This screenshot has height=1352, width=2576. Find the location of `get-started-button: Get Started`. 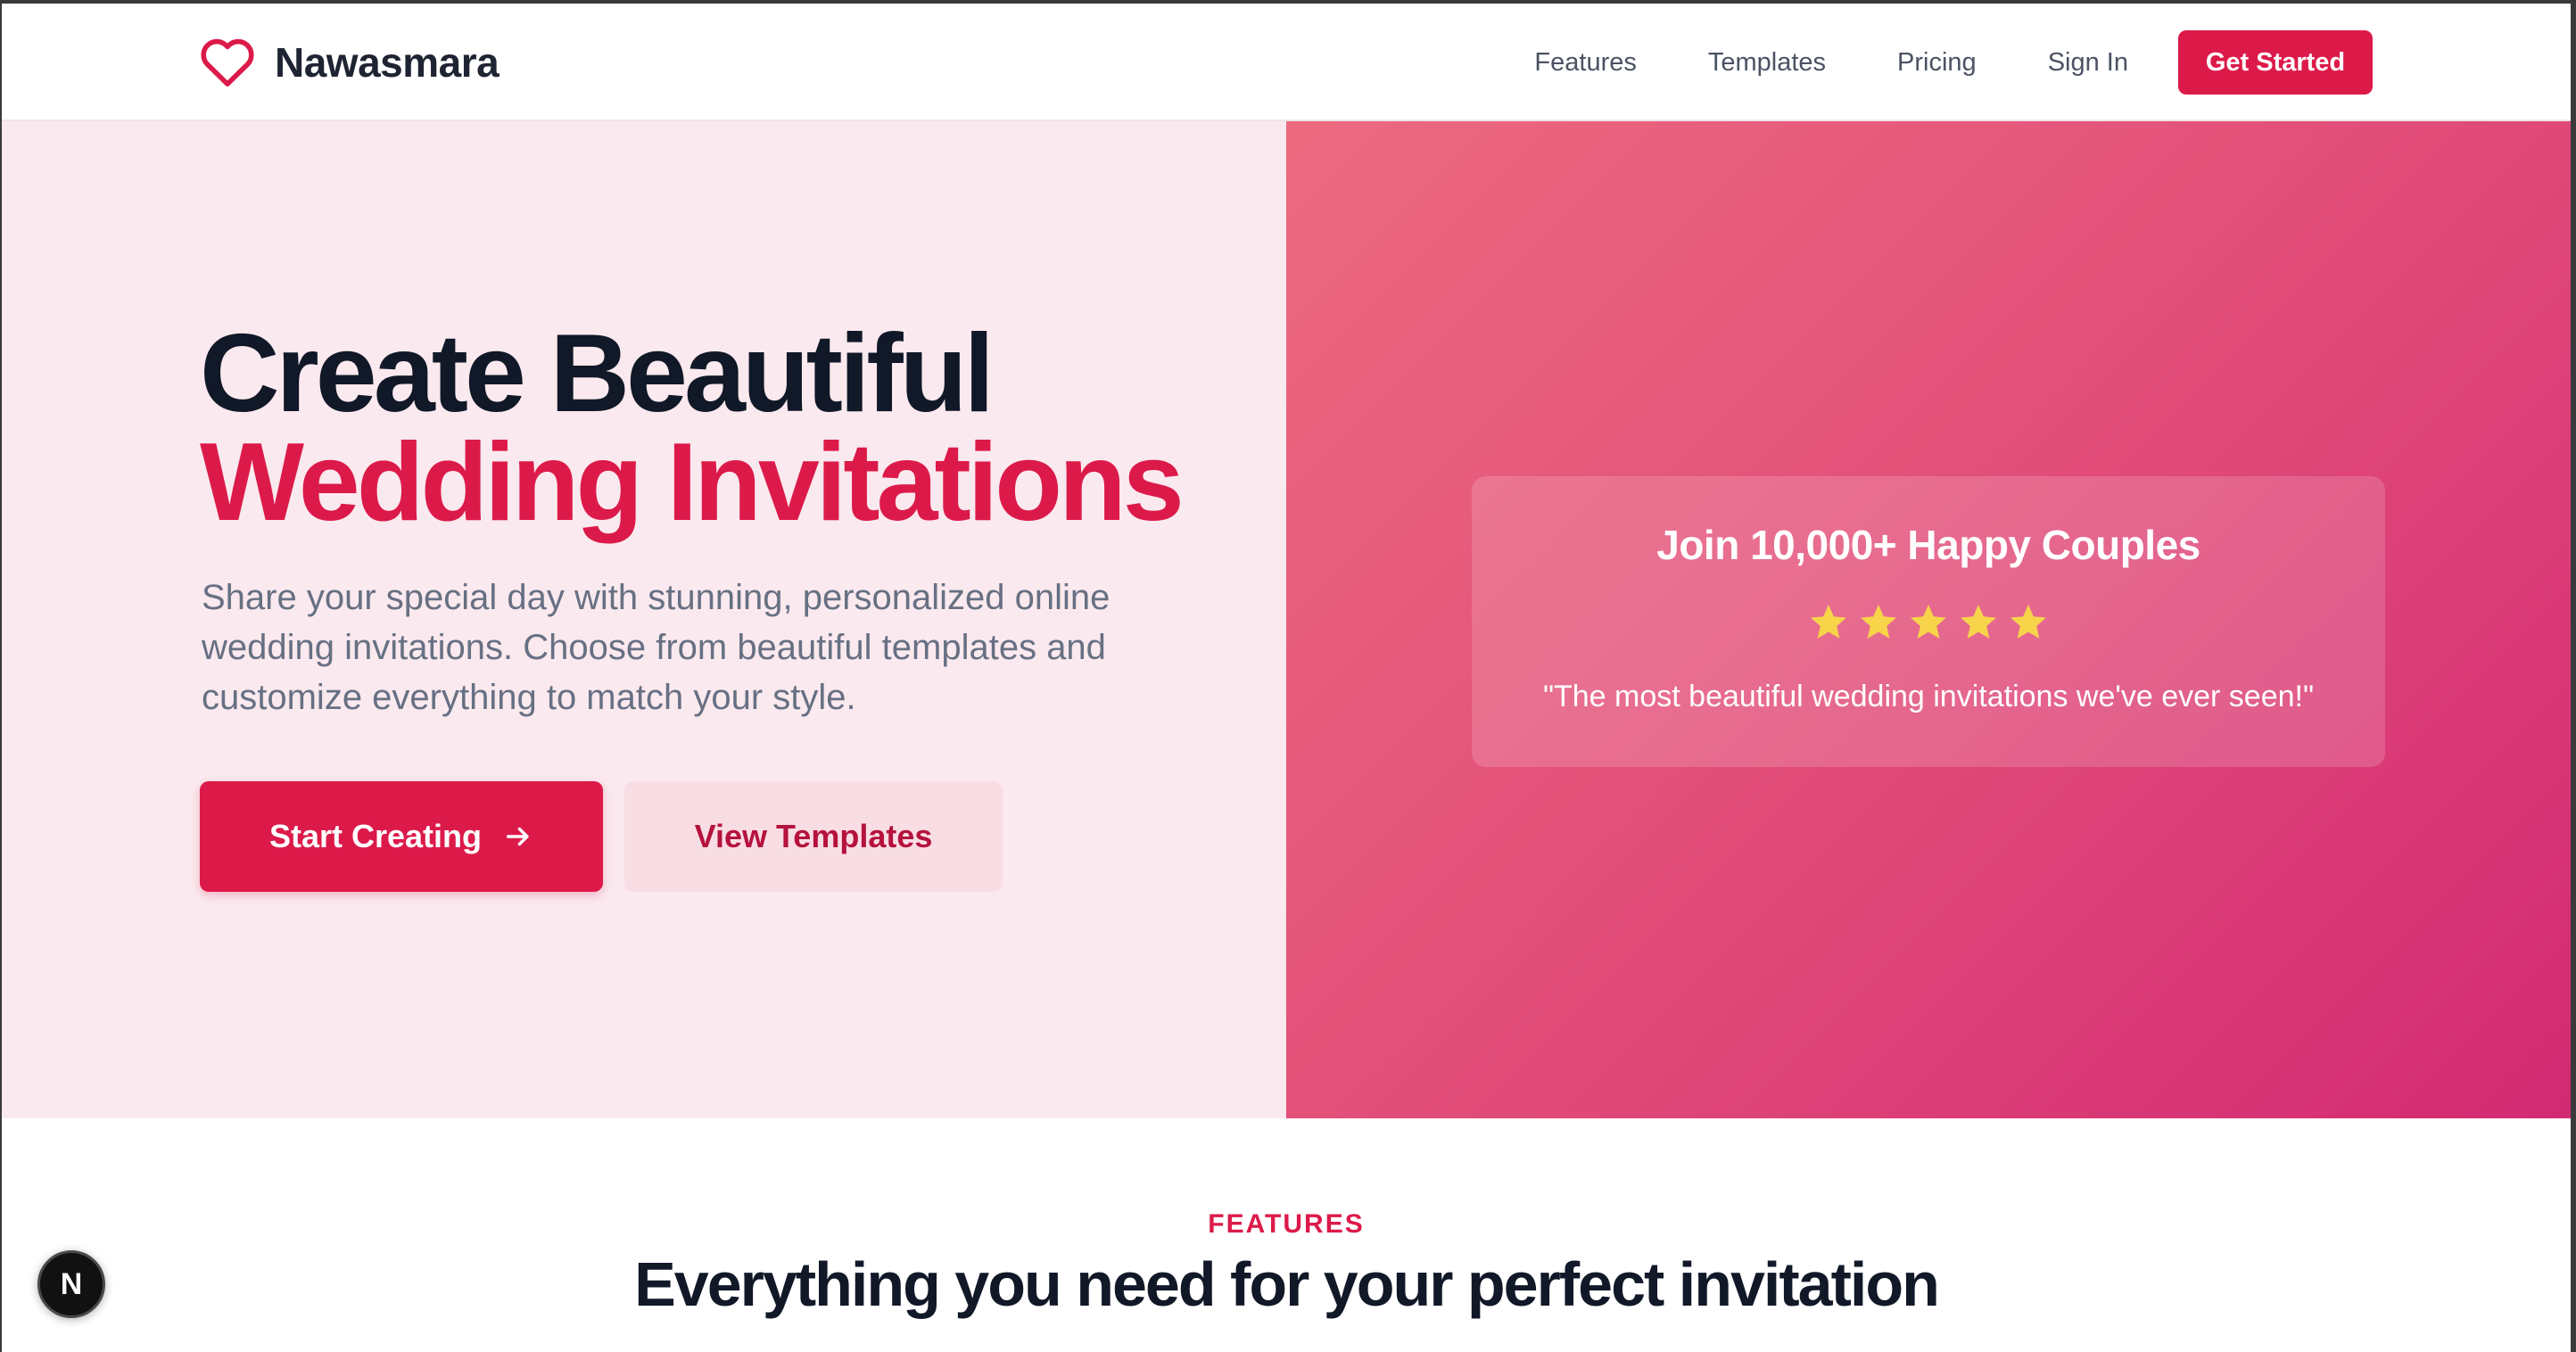

get-started-button: Get Started is located at coordinates (2276, 62).